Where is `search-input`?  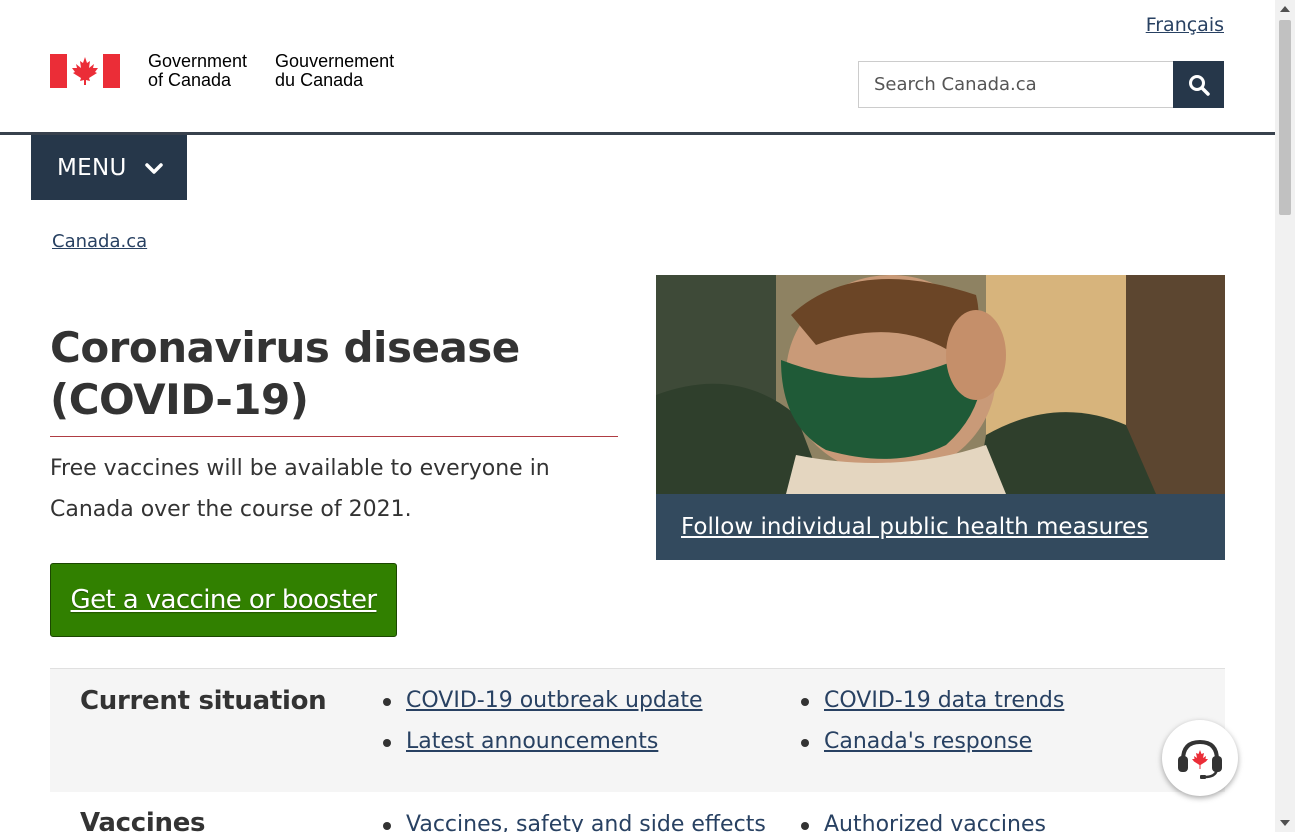 search-input is located at coordinates (1015, 84).